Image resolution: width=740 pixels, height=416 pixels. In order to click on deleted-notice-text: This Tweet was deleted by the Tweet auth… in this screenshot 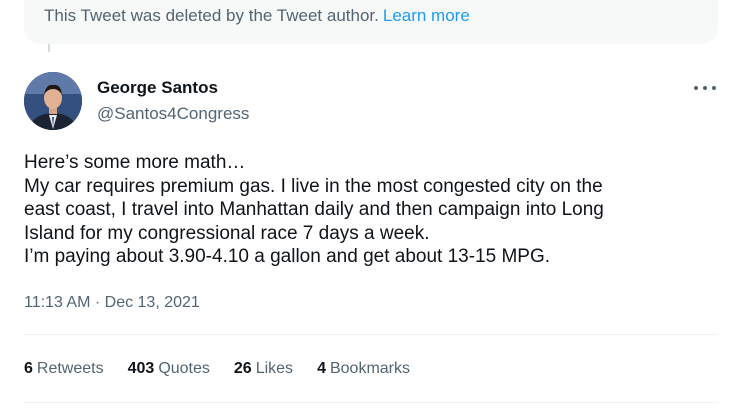, I will do `click(211, 15)`.